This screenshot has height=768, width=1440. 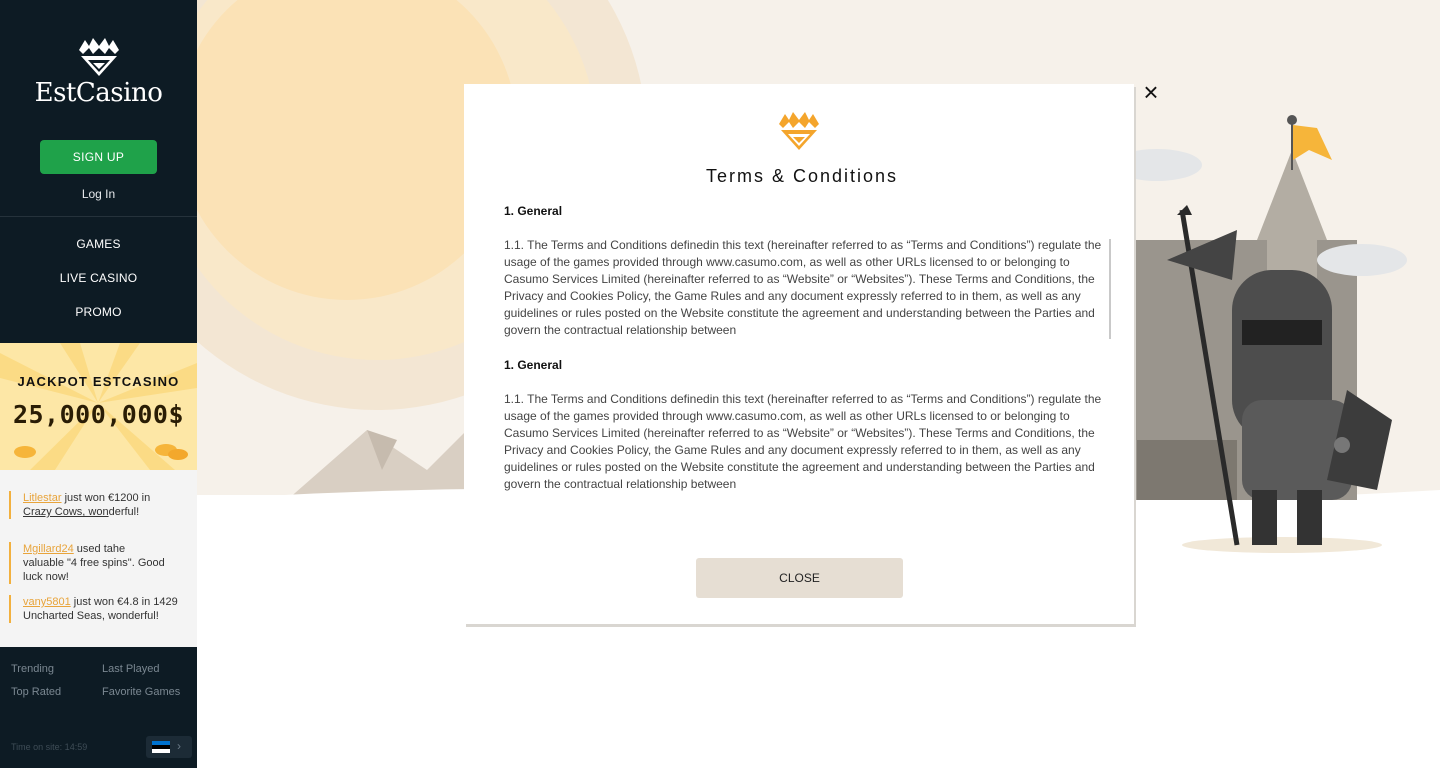 What do you see at coordinates (1151, 92) in the screenshot?
I see `close-icon: ×` at bounding box center [1151, 92].